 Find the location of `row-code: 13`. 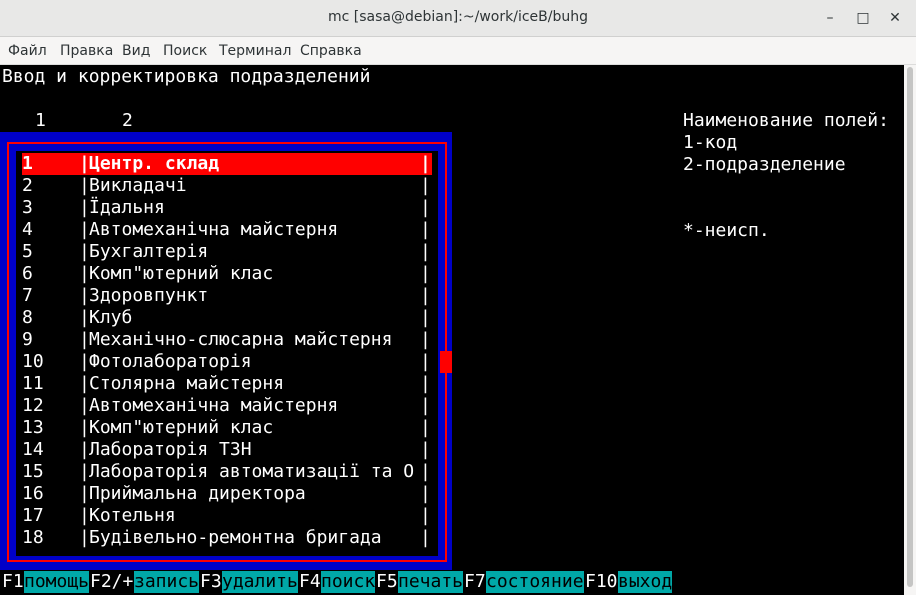

row-code: 13 is located at coordinates (33, 427).